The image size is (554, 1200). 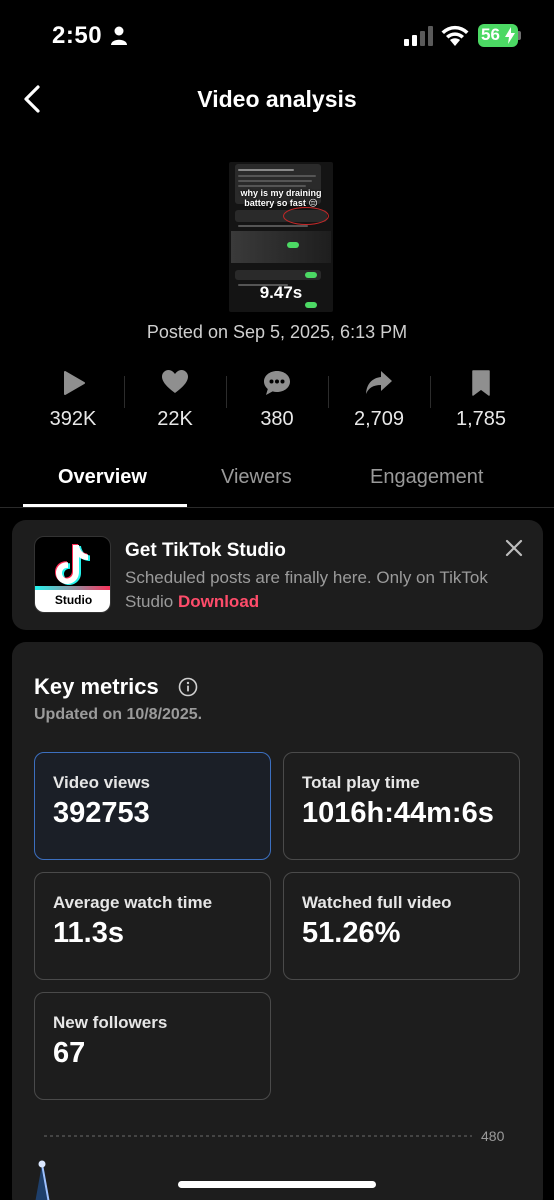 I want to click on promo-title: Get TikTok Studio, so click(x=205, y=550).